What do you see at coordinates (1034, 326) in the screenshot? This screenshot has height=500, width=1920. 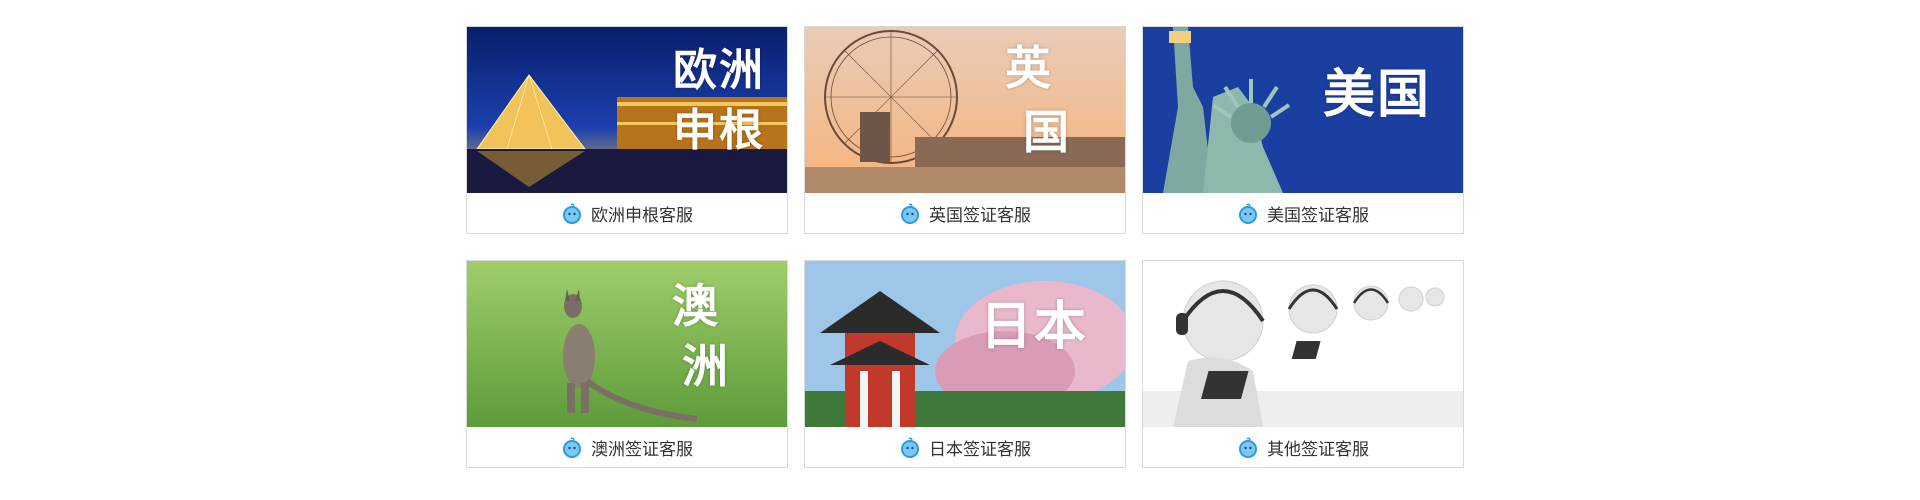 I see `overlay-text-line-1: 日本` at bounding box center [1034, 326].